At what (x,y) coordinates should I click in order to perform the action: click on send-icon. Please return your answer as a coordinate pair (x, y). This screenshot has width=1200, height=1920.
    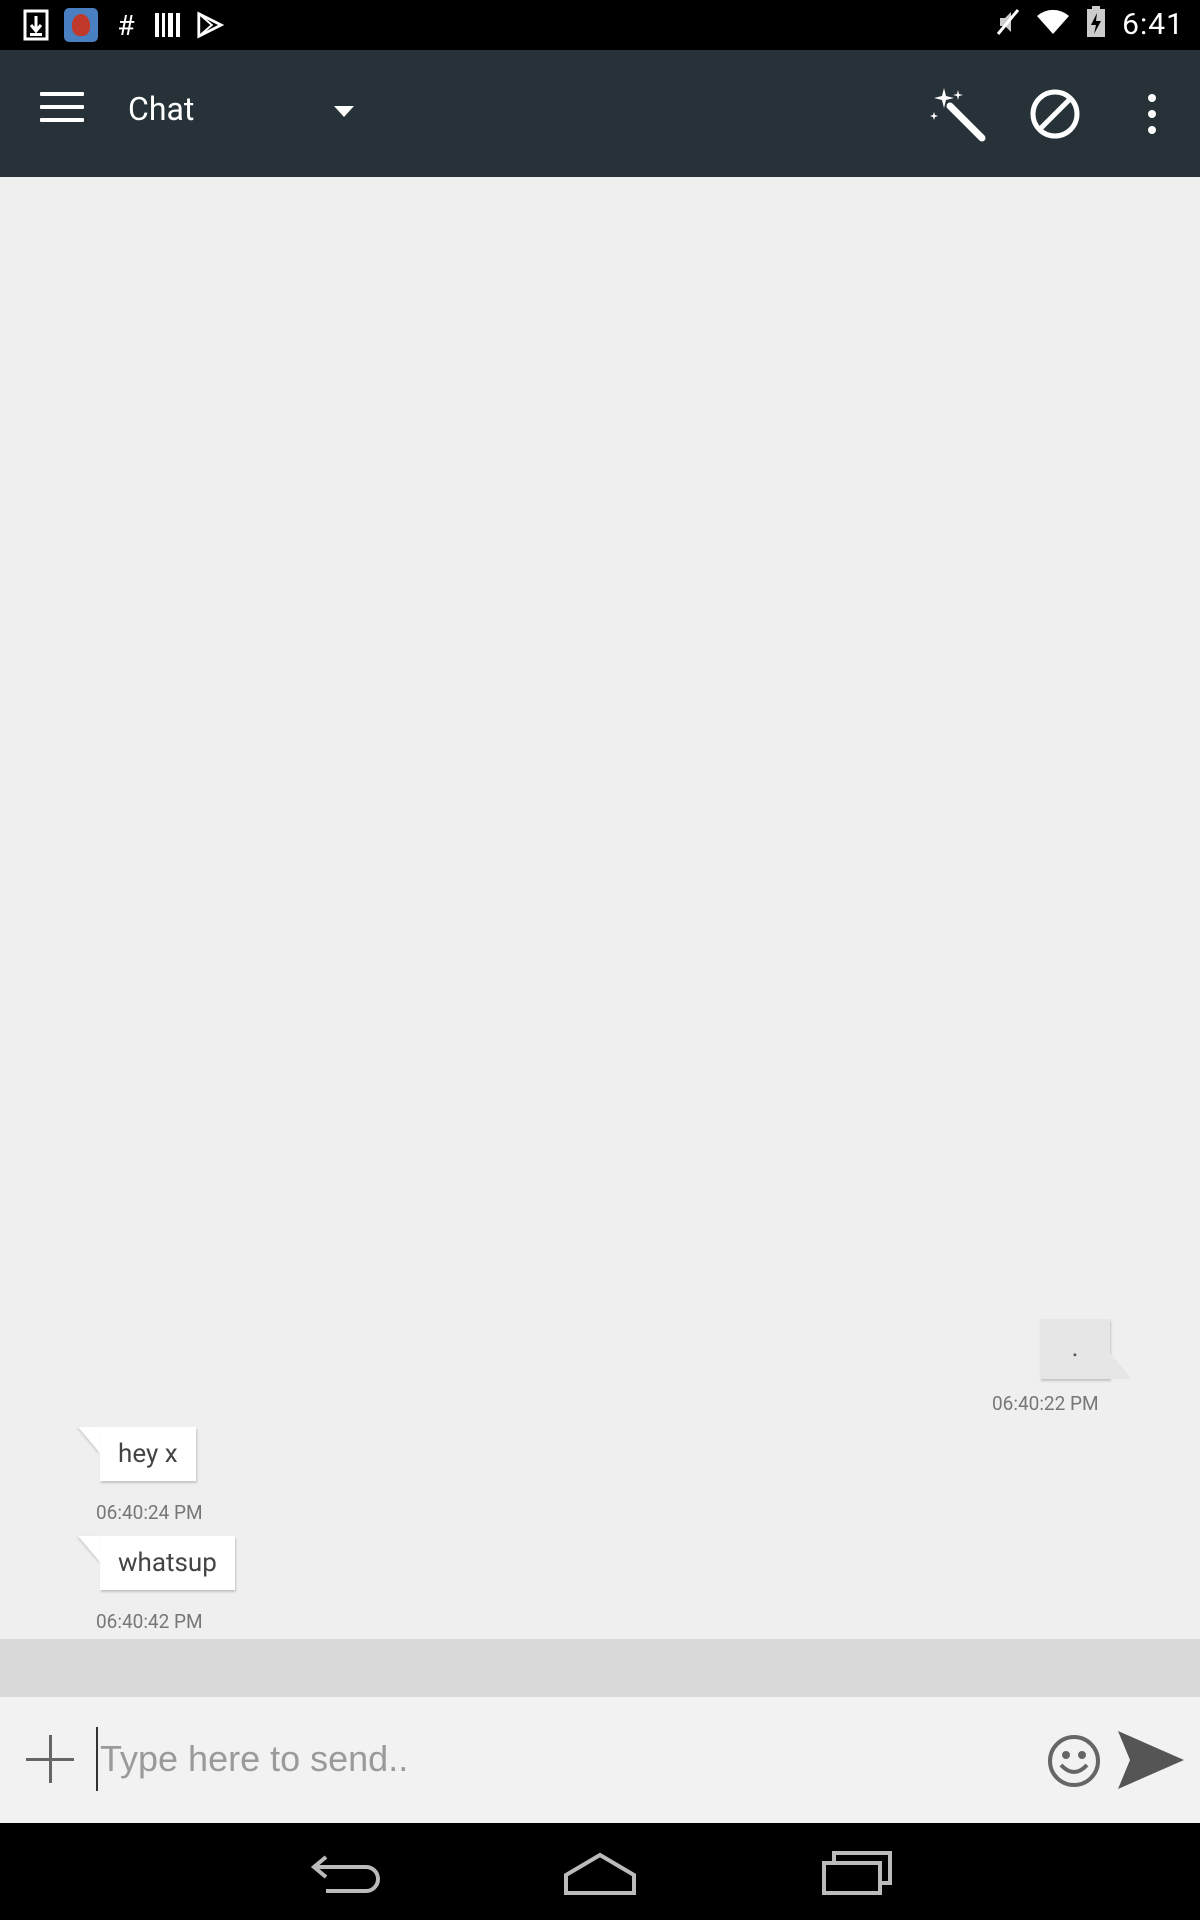
    Looking at the image, I should click on (1151, 1760).